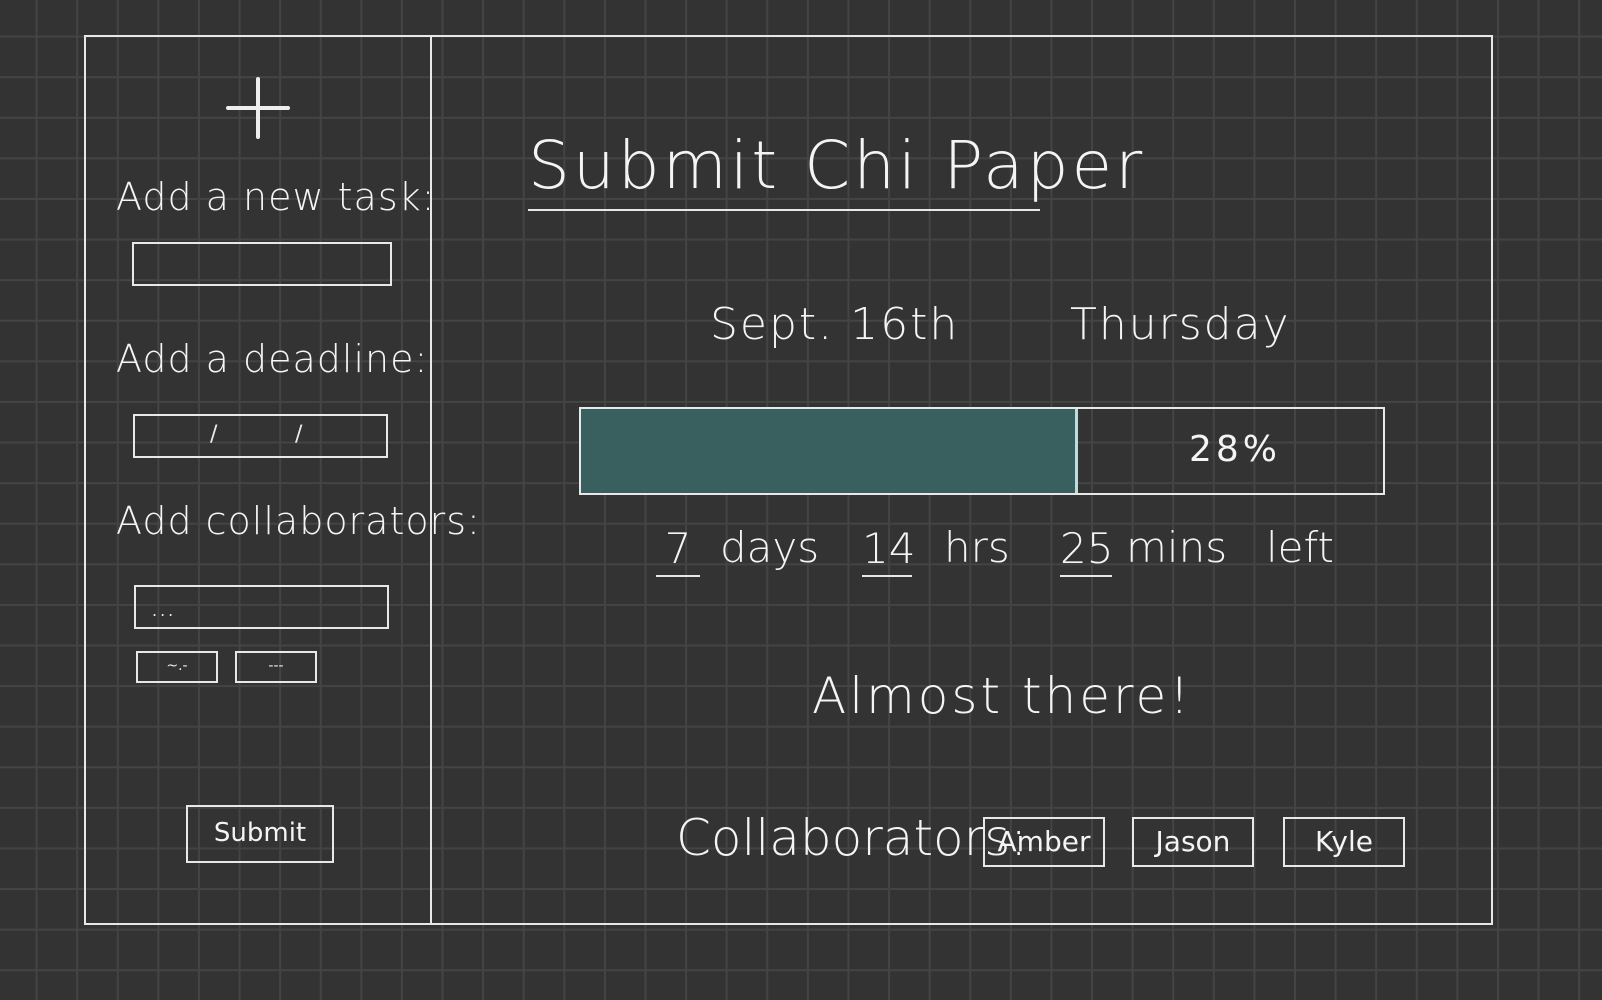  Describe the element at coordinates (1002, 696) in the screenshot. I see `status-message: Almost there!` at that location.